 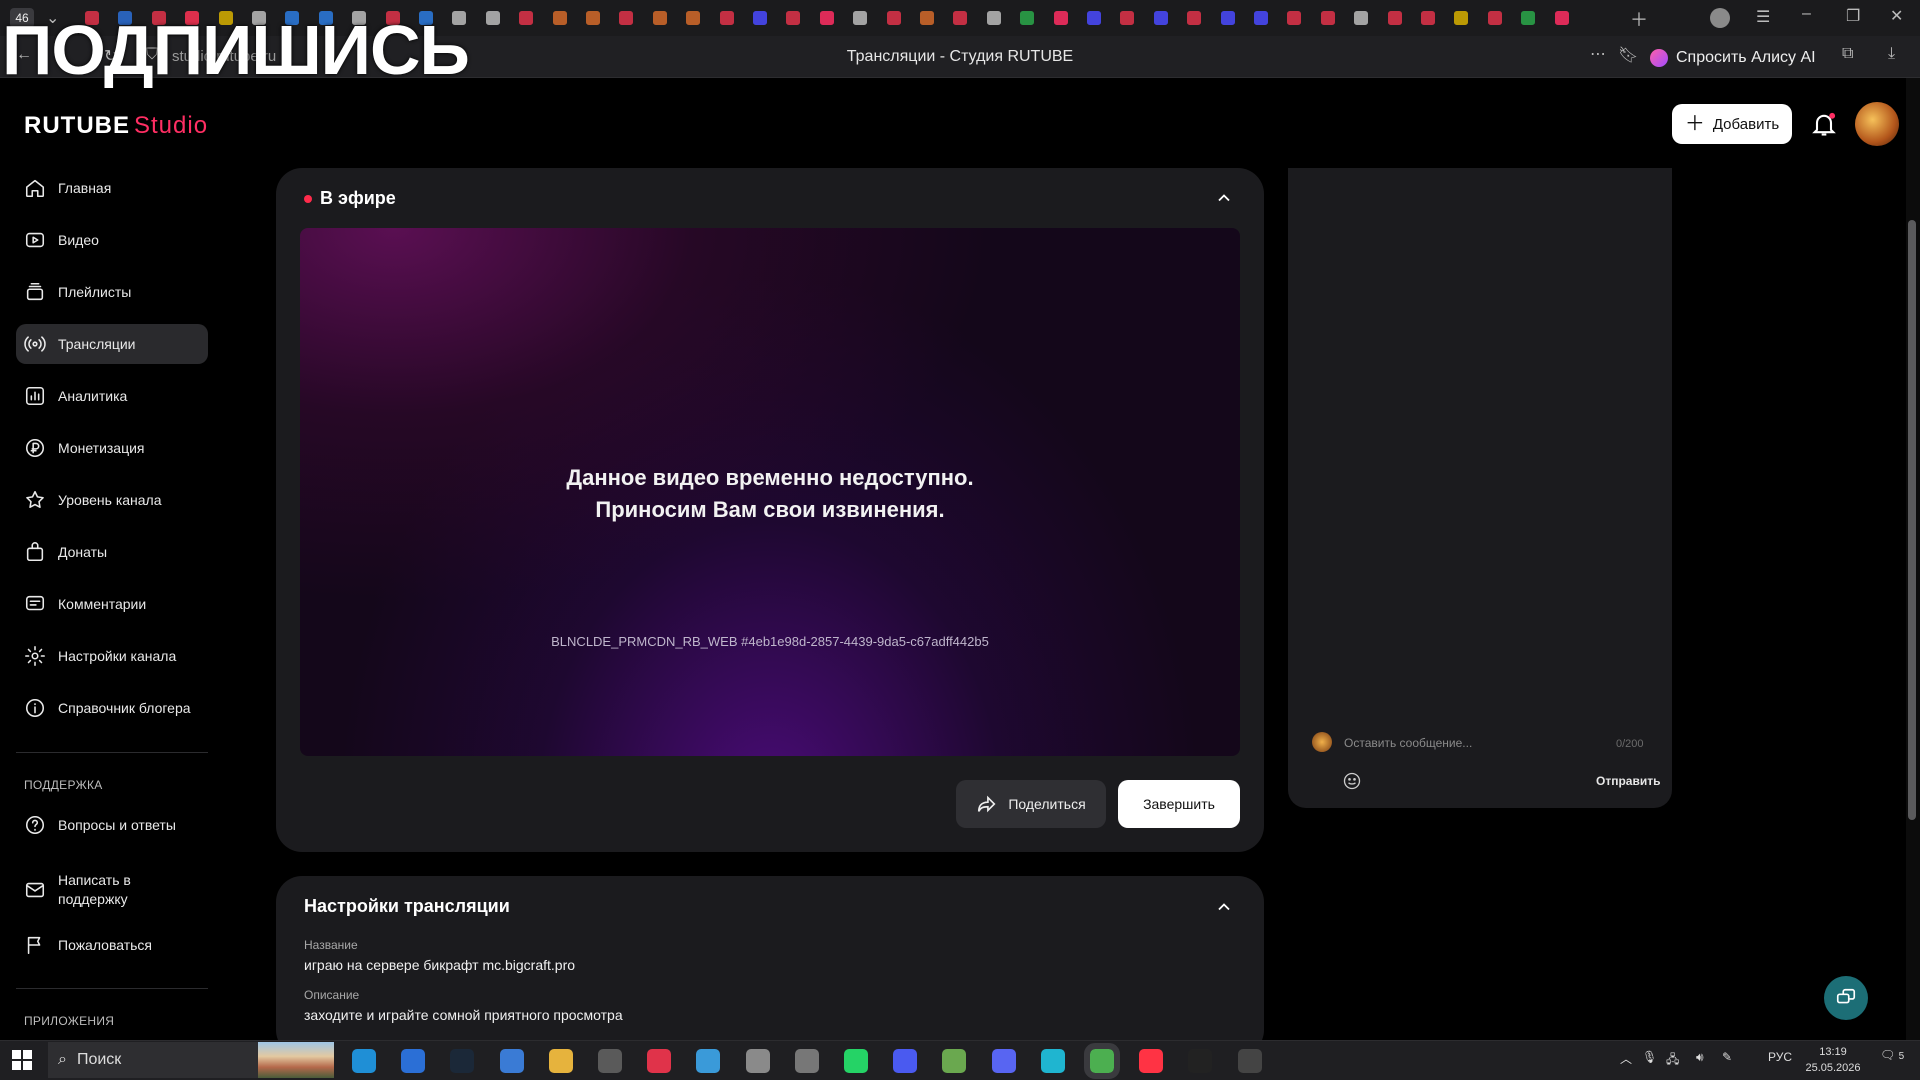 I want to click on rutube-studio-logo: RUTUBE Studio, so click(x=116, y=126).